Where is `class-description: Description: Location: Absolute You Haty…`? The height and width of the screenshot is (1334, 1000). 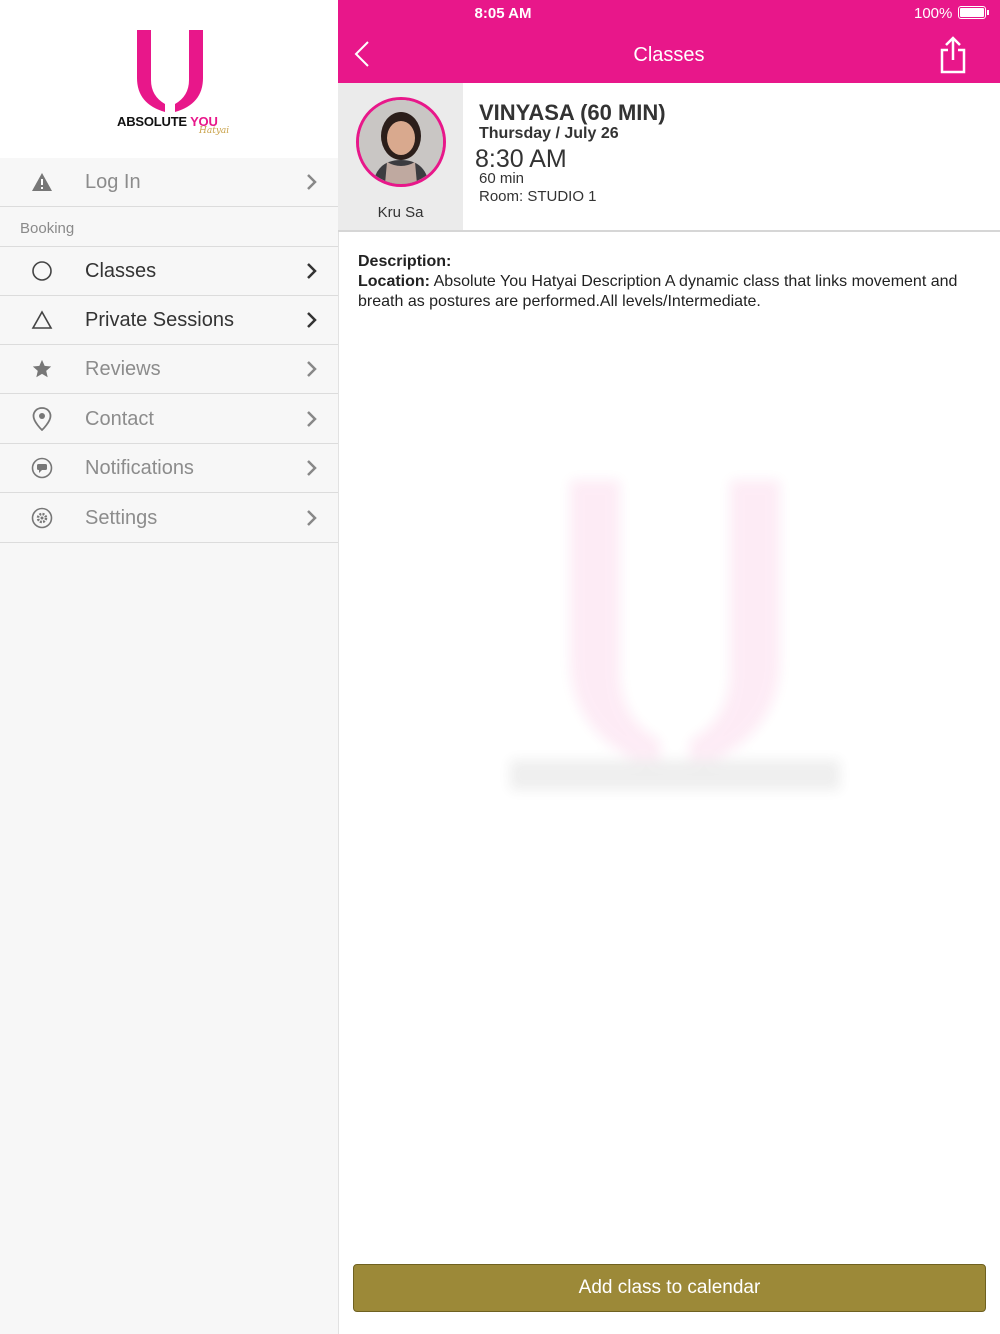
class-description: Description: Location: Absolute You Haty… is located at coordinates (669, 282).